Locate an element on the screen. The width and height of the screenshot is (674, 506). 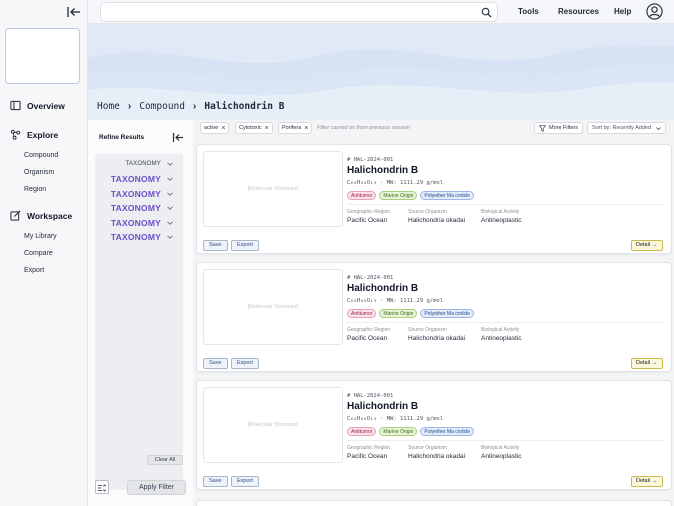
collapse-sidebar-icon is located at coordinates (74, 12).